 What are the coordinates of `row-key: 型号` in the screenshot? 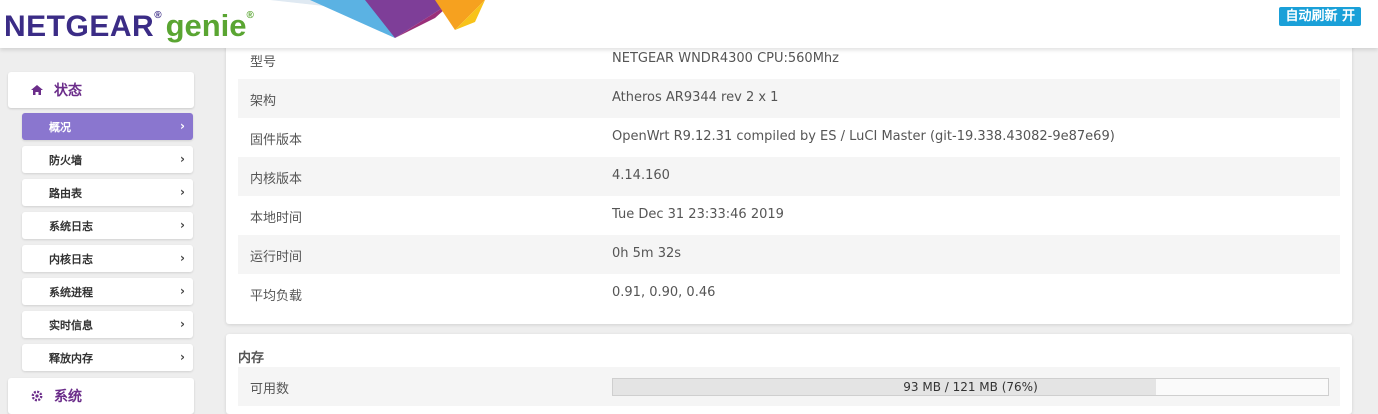 It's located at (263, 62).